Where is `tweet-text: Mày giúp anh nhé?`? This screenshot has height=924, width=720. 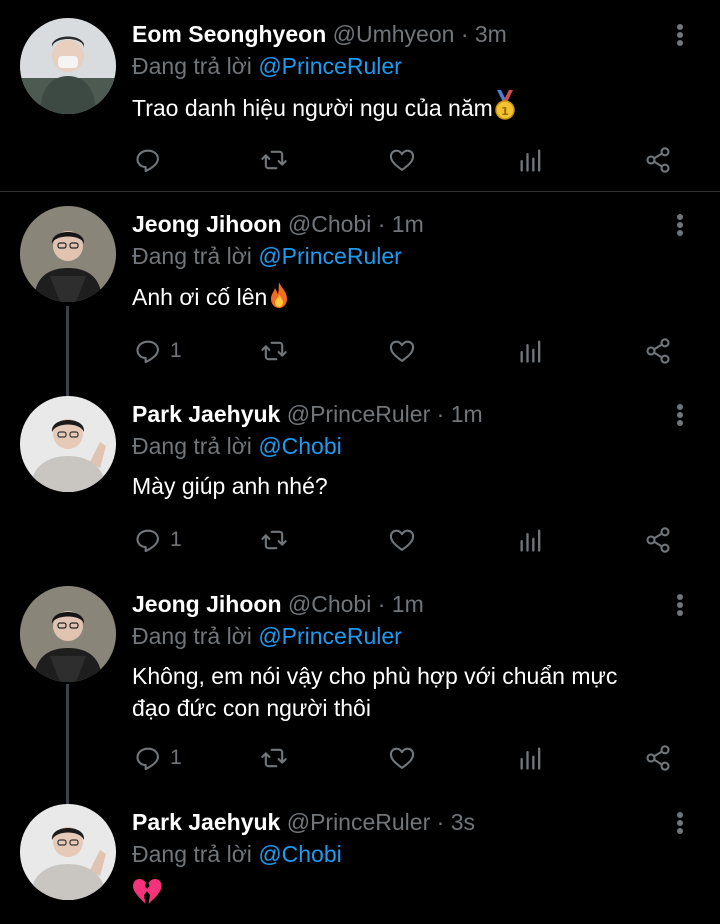 tweet-text: Mày giúp anh nhé? is located at coordinates (412, 486).